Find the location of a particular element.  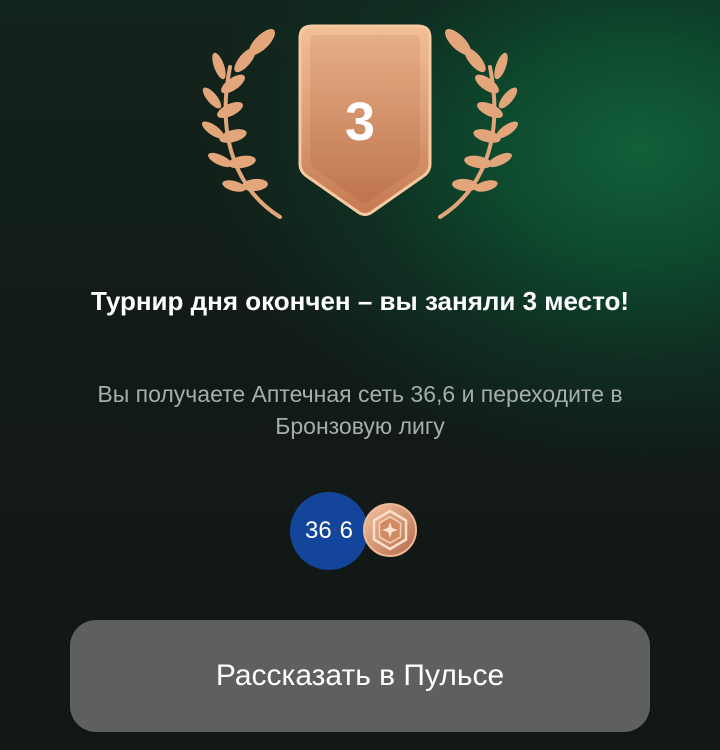

pharmacy-logo-text-1: 36 is located at coordinates (318, 530).